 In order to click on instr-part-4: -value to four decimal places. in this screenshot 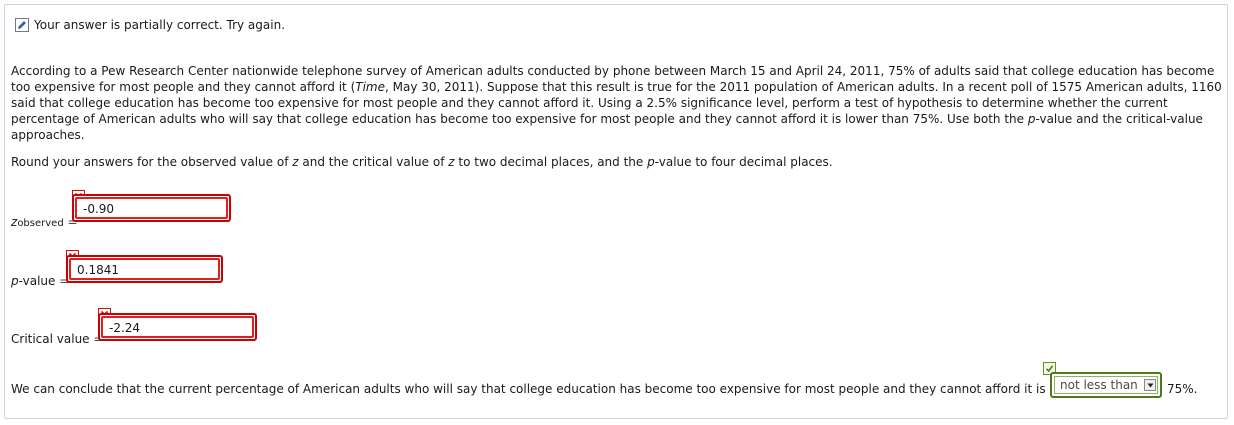, I will do `click(743, 162)`.